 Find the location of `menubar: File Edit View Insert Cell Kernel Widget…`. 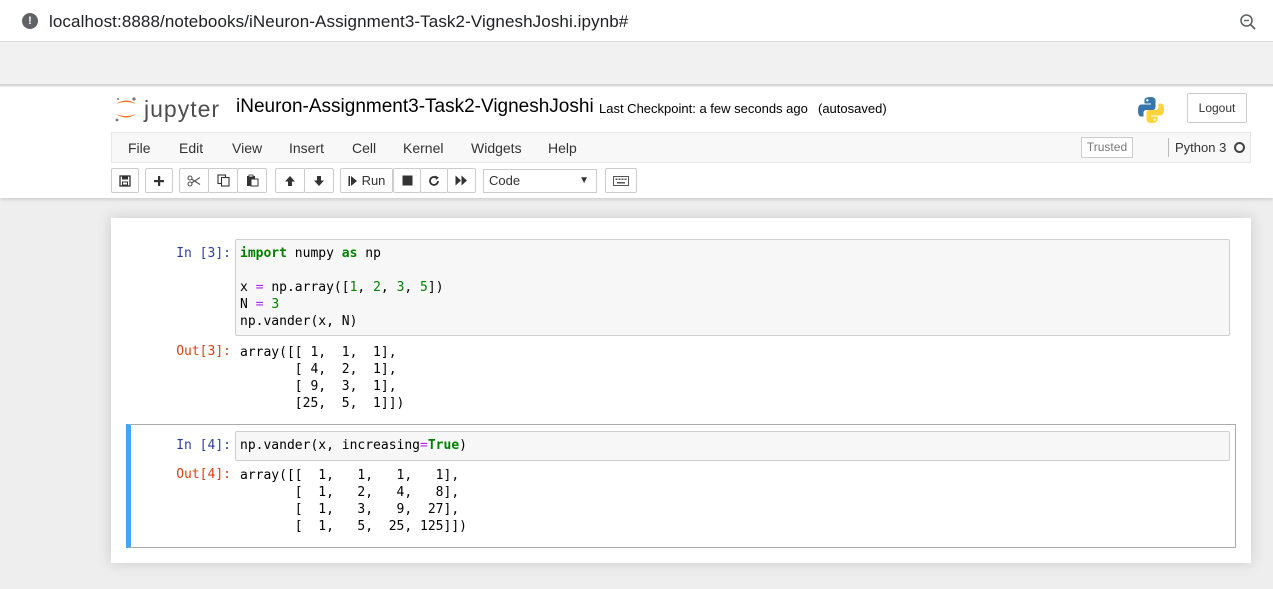

menubar: File Edit View Insert Cell Kernel Widget… is located at coordinates (681, 147).